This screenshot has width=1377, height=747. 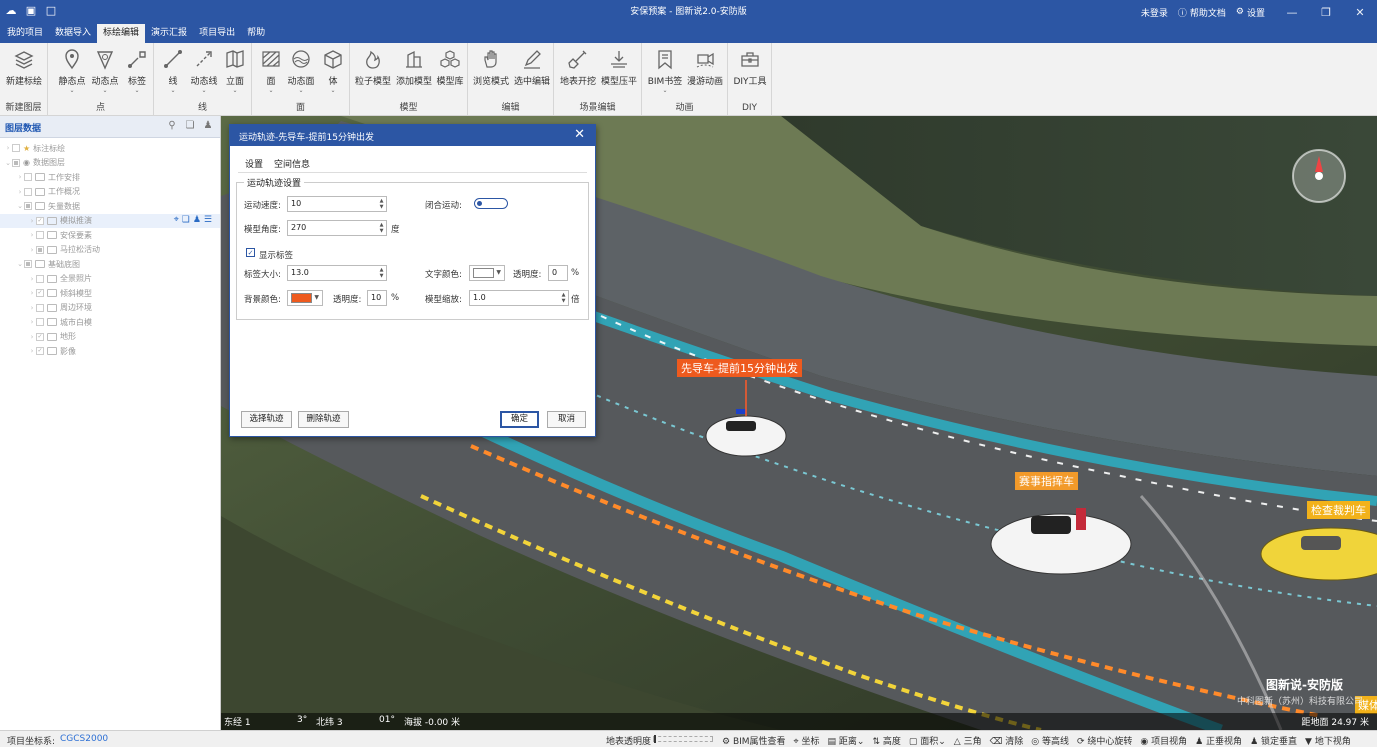 What do you see at coordinates (110, 220) in the screenshot?
I see `tree-item-selected: › ✓ 模拟推演 ⌖ ❏ ♟ ☰` at bounding box center [110, 220].